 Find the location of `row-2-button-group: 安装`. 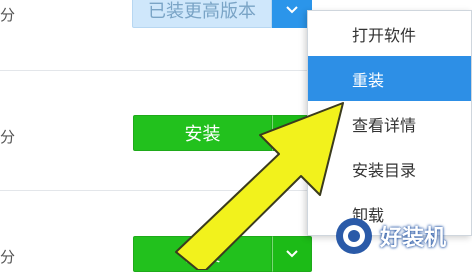

row-2-button-group: 安装 is located at coordinates (222, 133).